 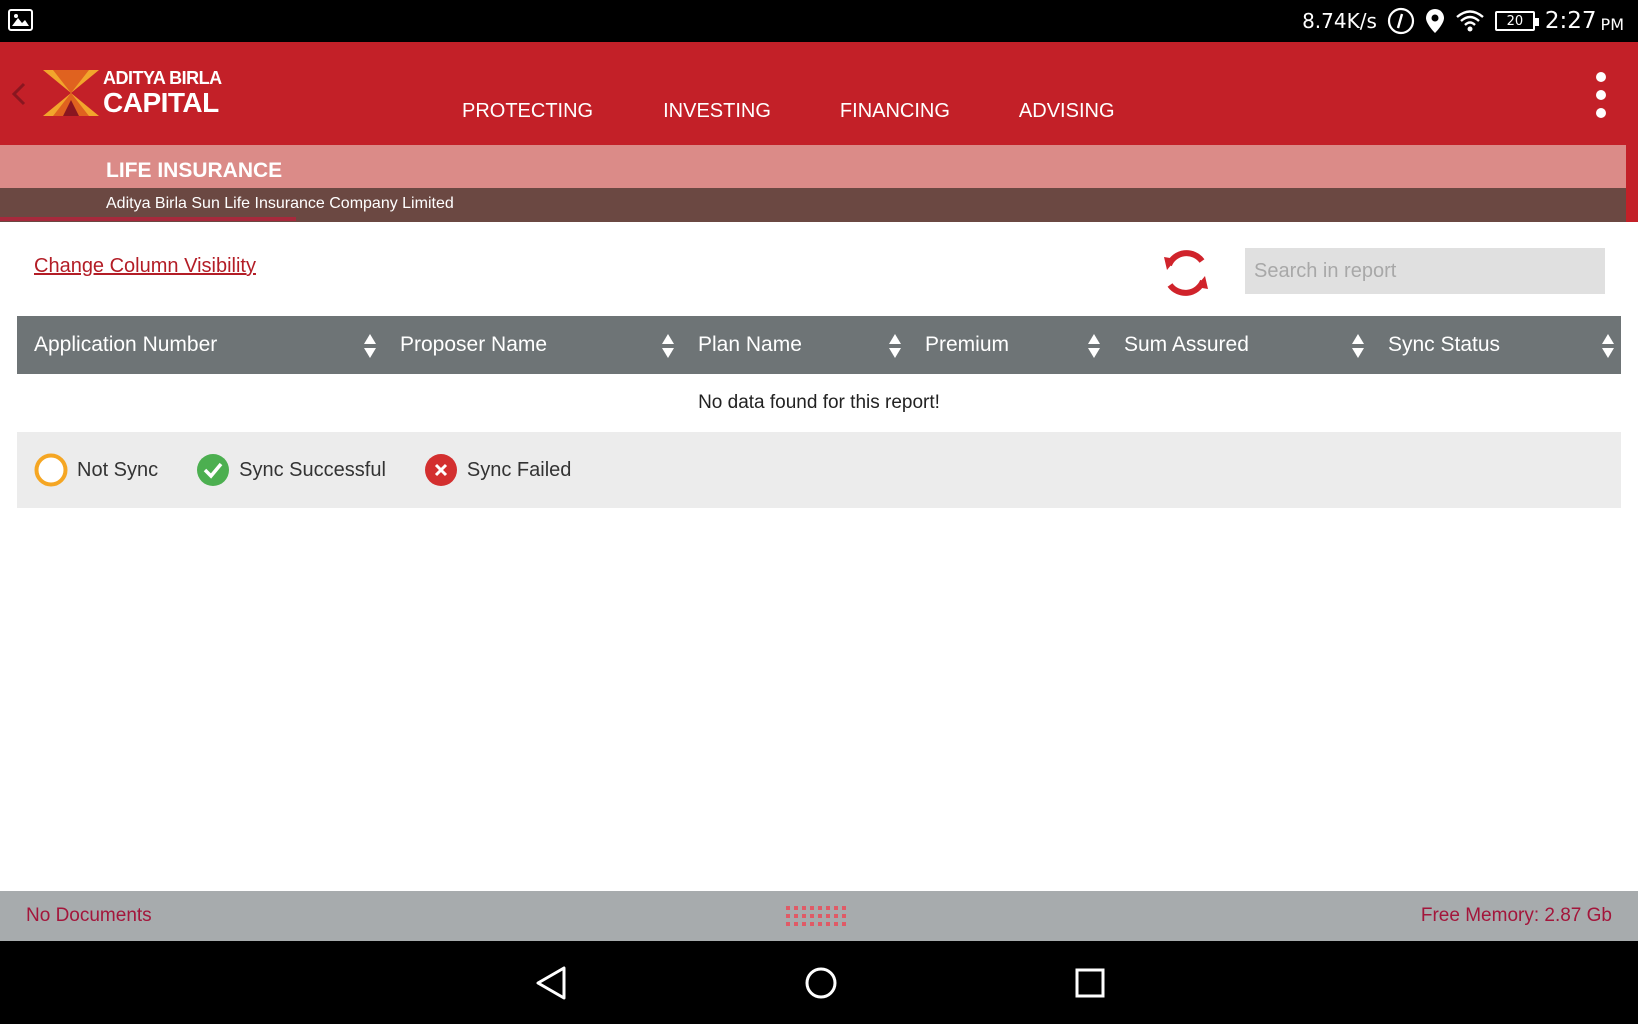 What do you see at coordinates (118, 469) in the screenshot?
I see `legend-label: Not Sync` at bounding box center [118, 469].